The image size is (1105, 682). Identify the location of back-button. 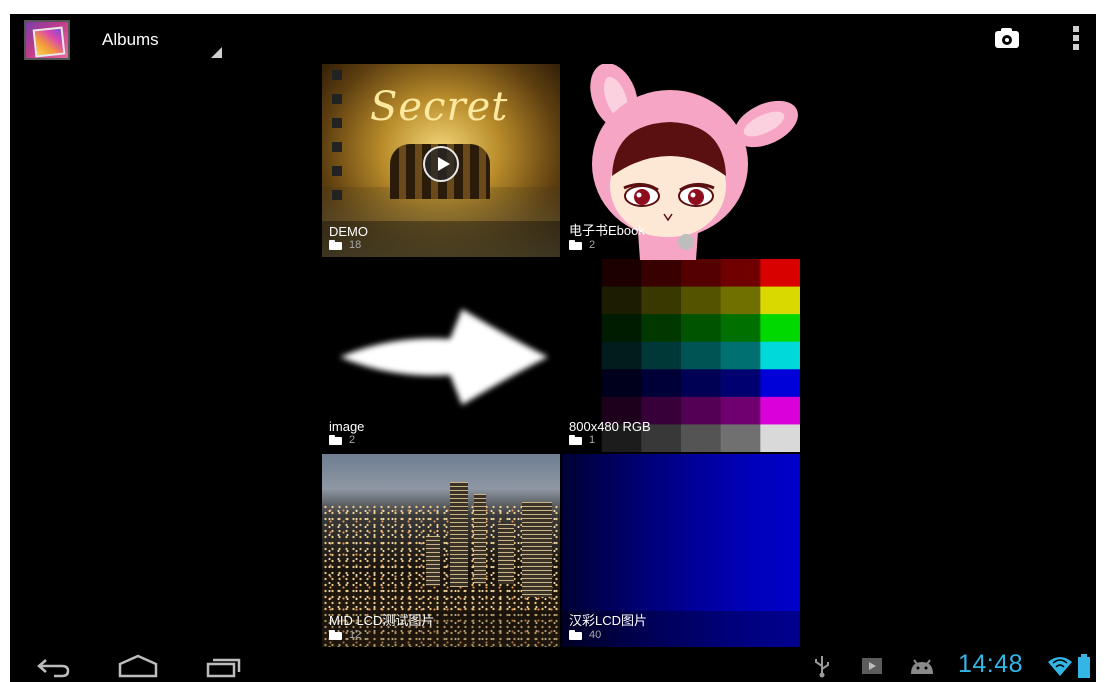
(53, 666).